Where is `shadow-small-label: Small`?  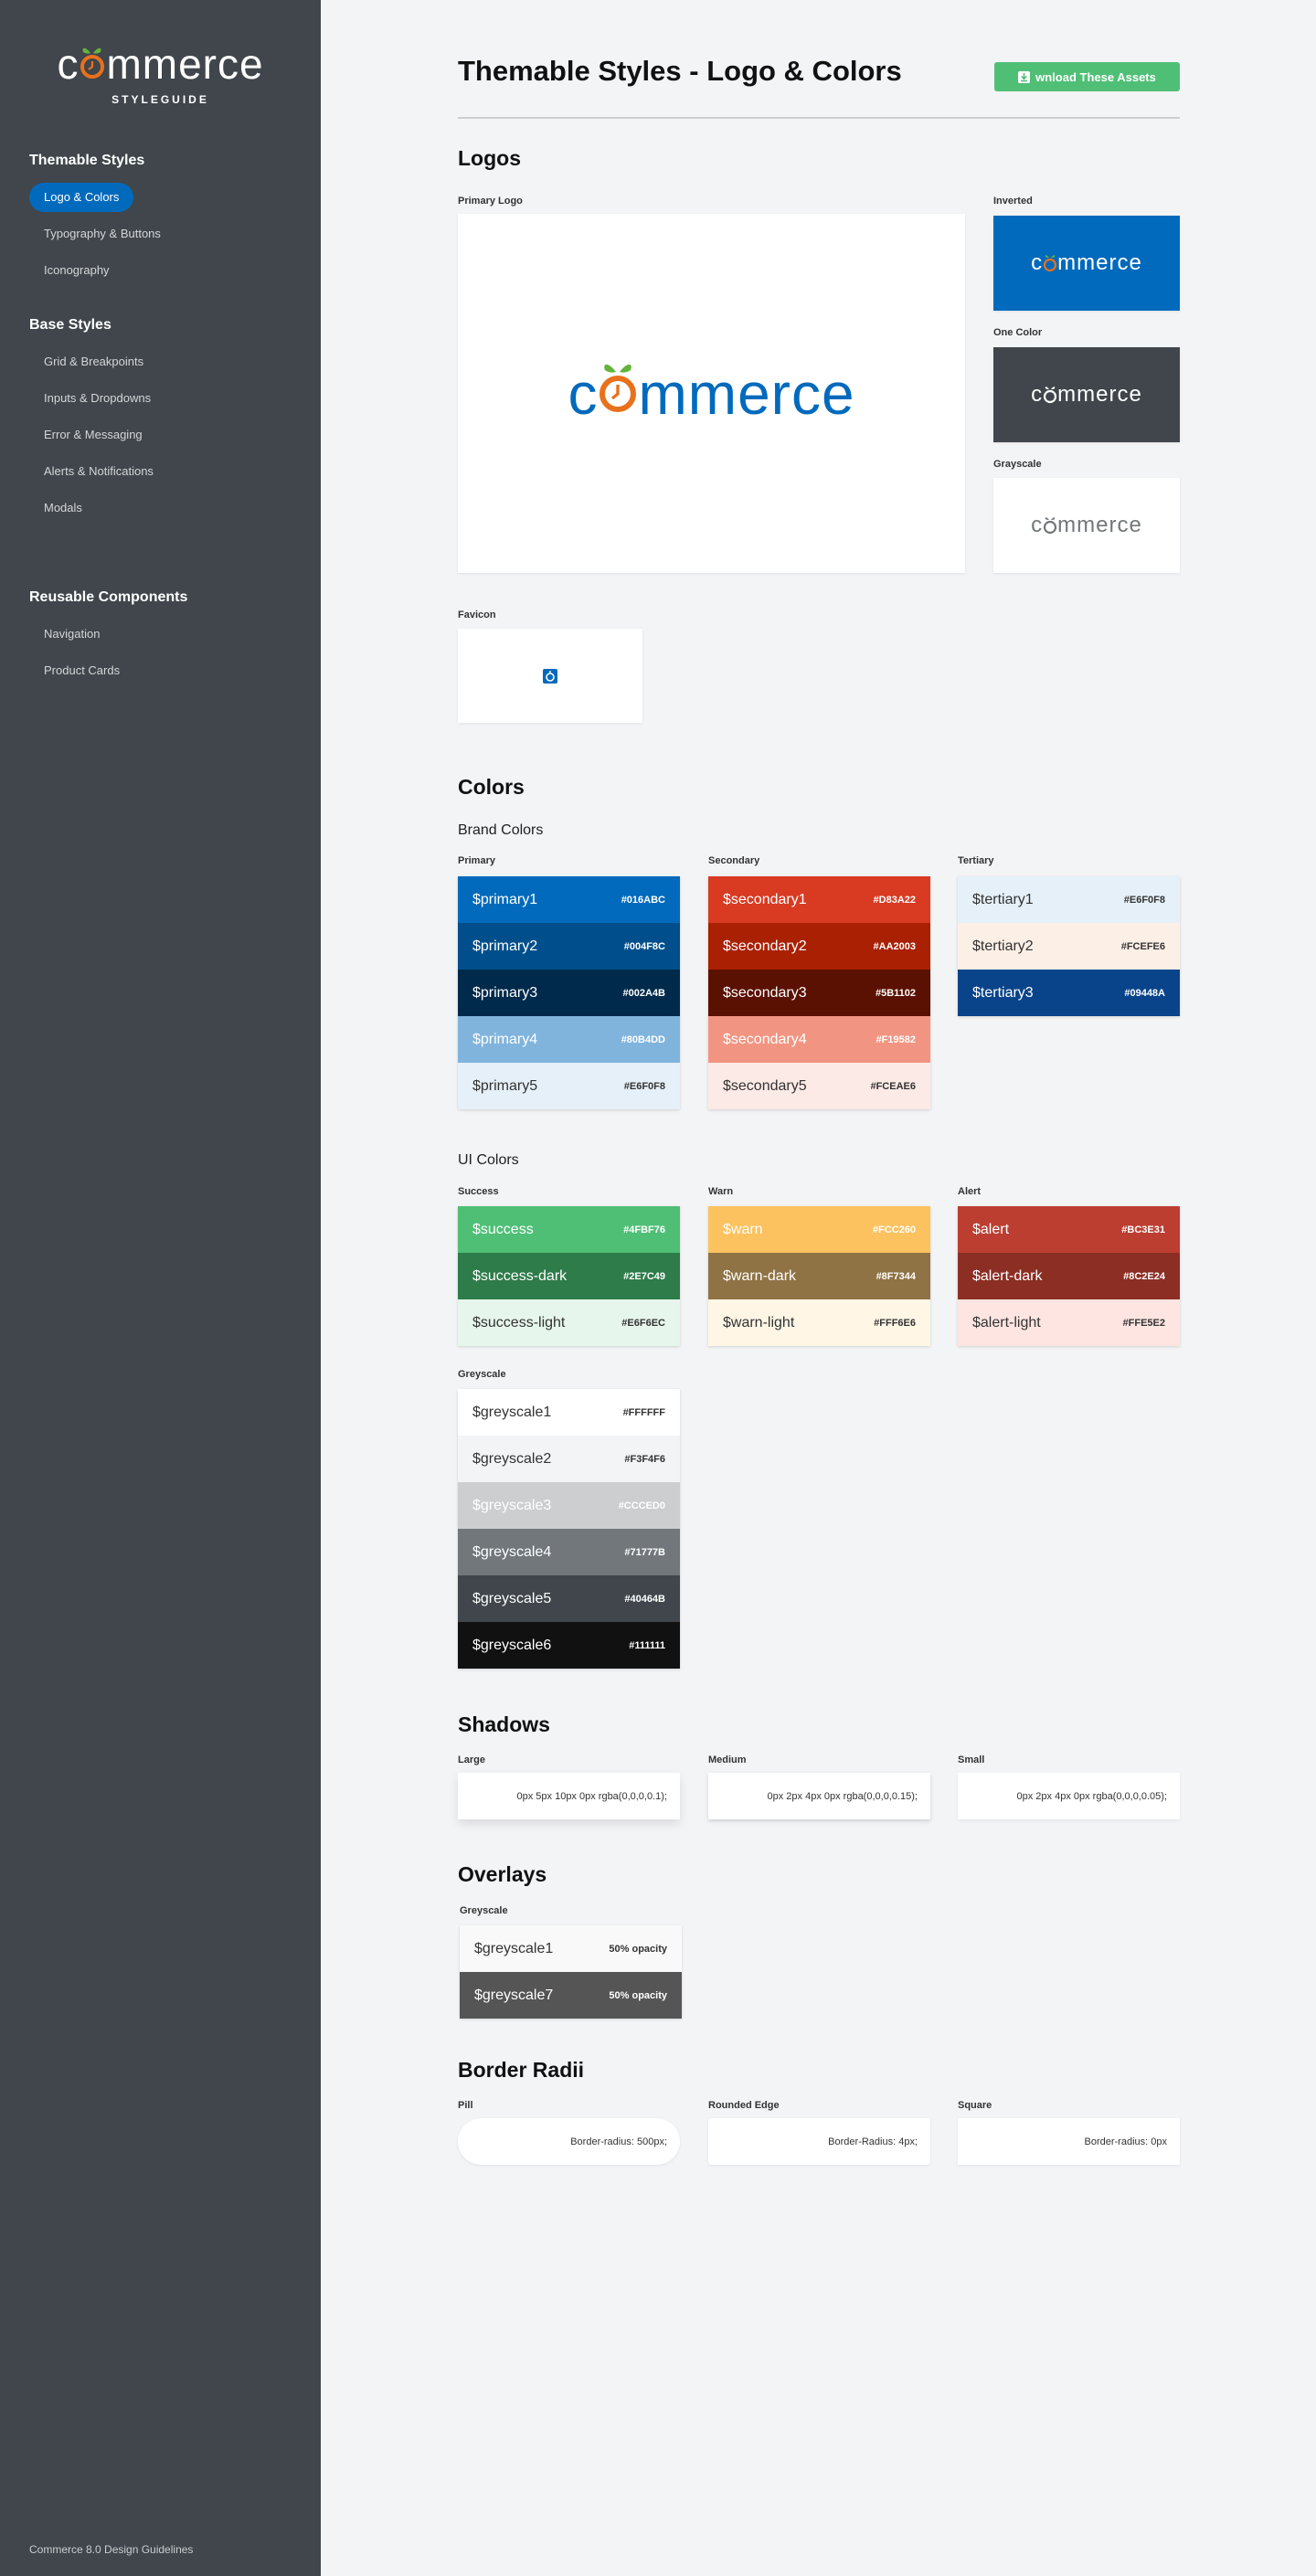
shadow-small-label: Small is located at coordinates (971, 1759).